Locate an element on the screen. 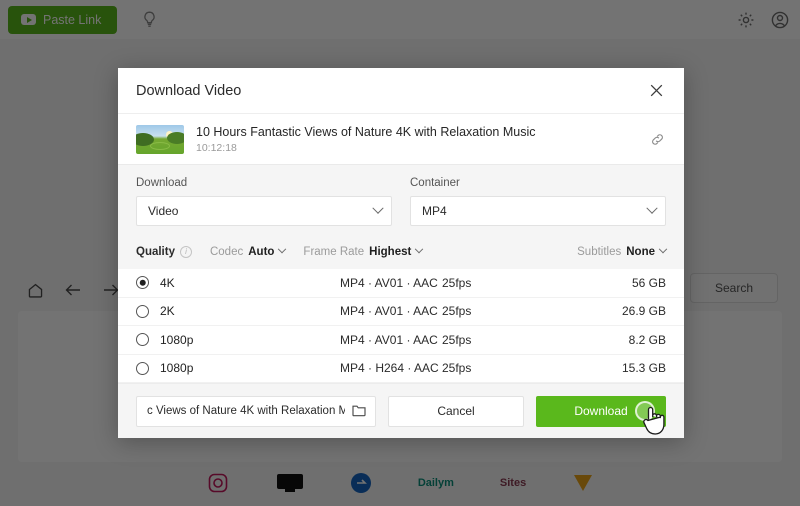 This screenshot has width=800, height=506. quality-filter: Quality i is located at coordinates (164, 252).